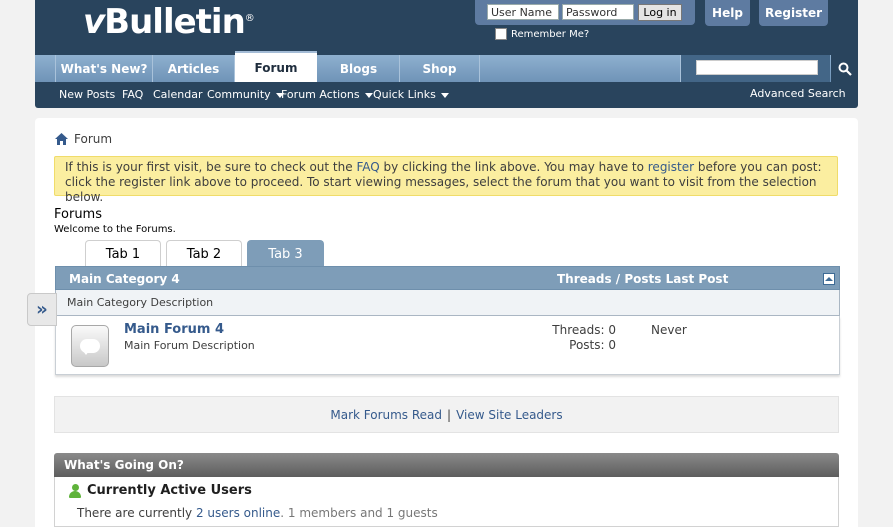  I want to click on subnav-calendar: Calendar, so click(177, 94).